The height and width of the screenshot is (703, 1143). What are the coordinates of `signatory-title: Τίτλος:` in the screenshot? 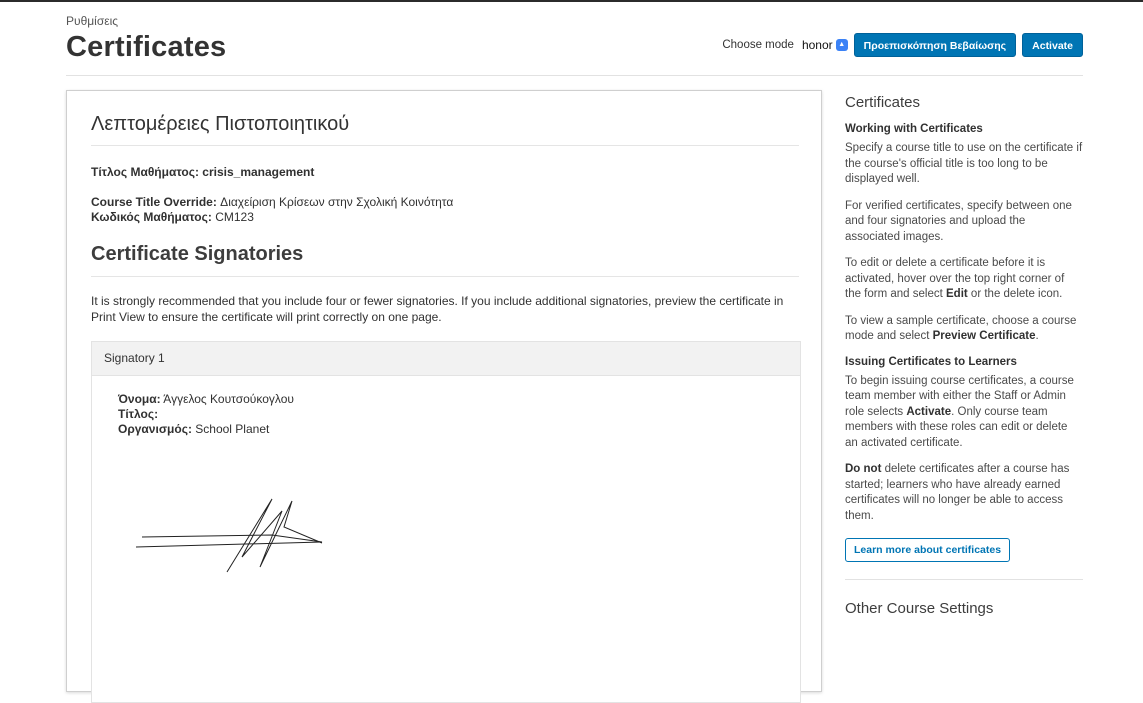 It's located at (138, 414).